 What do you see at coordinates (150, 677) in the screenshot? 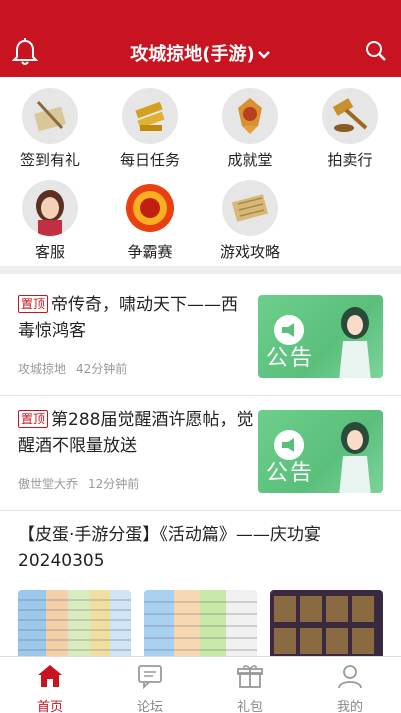
I see `chat-bubble-icon` at bounding box center [150, 677].